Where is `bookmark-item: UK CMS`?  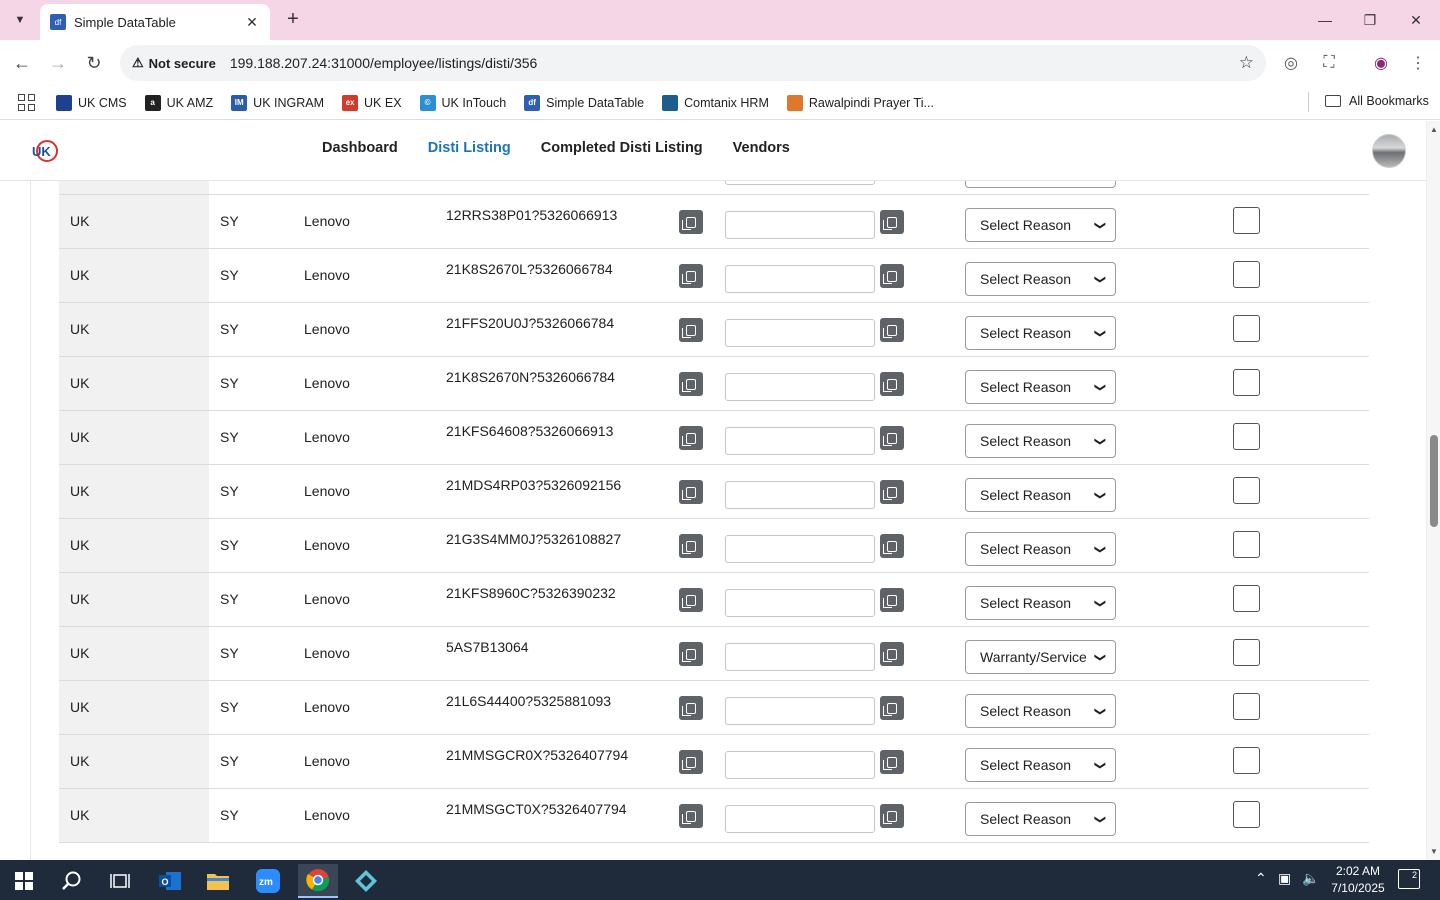
bookmark-item: UK CMS is located at coordinates (91, 102).